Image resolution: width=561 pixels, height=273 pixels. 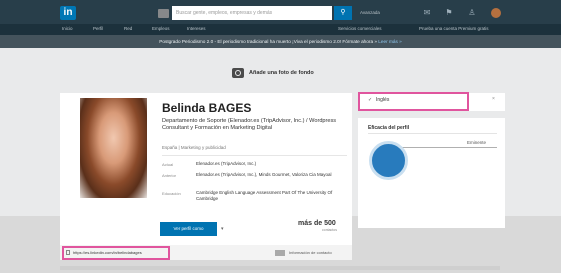 I want to click on user-avatar, so click(x=496, y=13).